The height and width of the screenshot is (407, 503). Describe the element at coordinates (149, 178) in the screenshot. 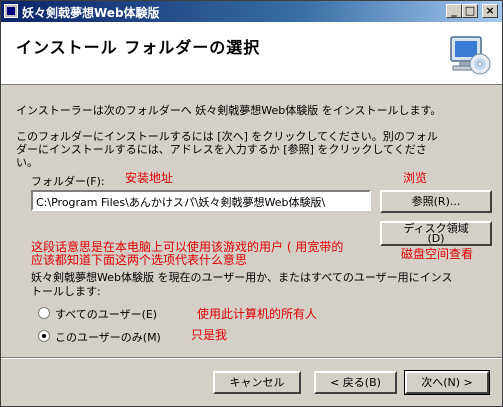

I see `annotation-install-path: 安装地址` at that location.